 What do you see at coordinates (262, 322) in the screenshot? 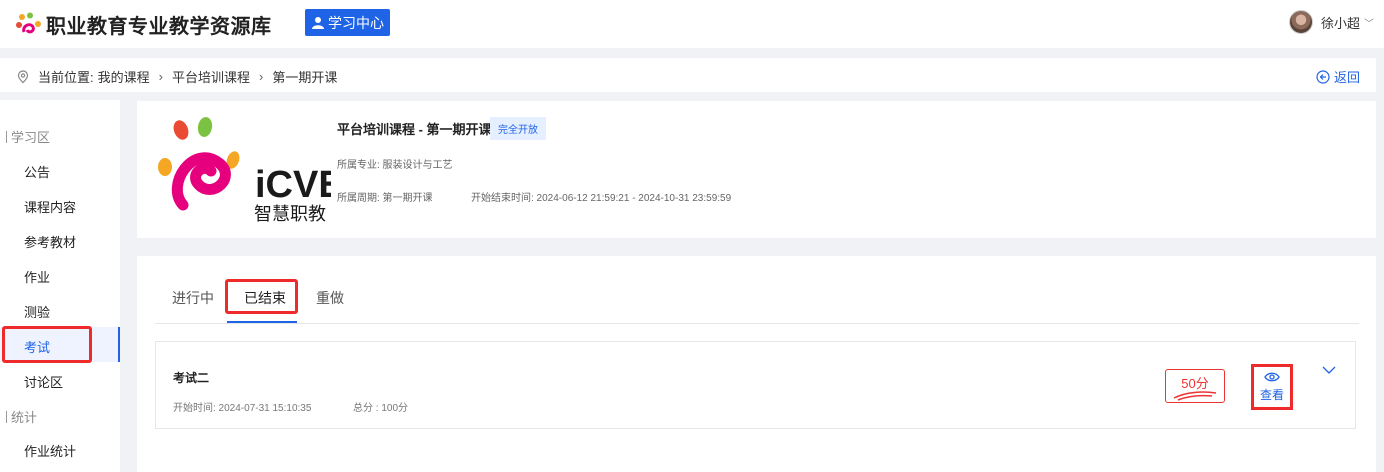
I see `active-tab-underline` at bounding box center [262, 322].